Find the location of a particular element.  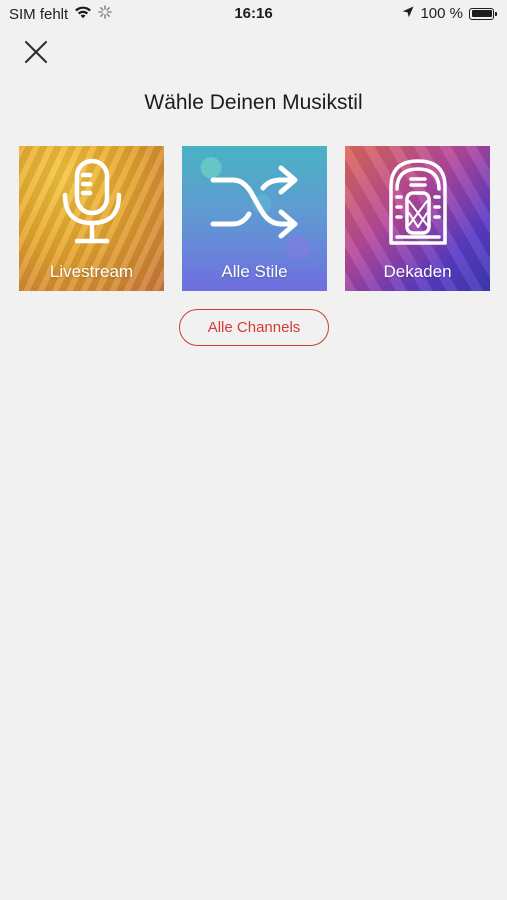

page-title: Wähle Deinen Musikstil is located at coordinates (253, 102).